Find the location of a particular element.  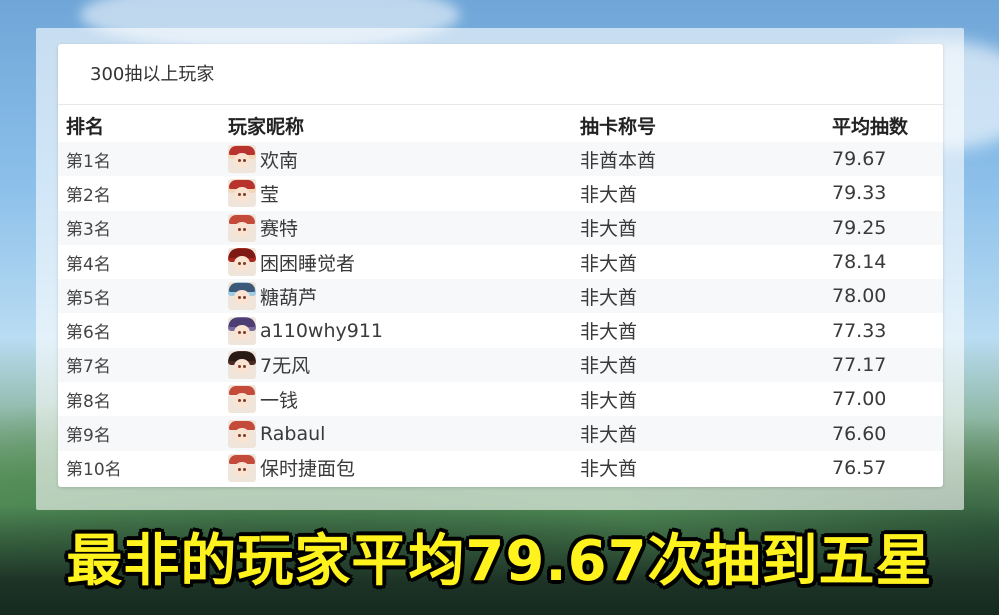

rank-cell: 第5名 is located at coordinates (88, 298).